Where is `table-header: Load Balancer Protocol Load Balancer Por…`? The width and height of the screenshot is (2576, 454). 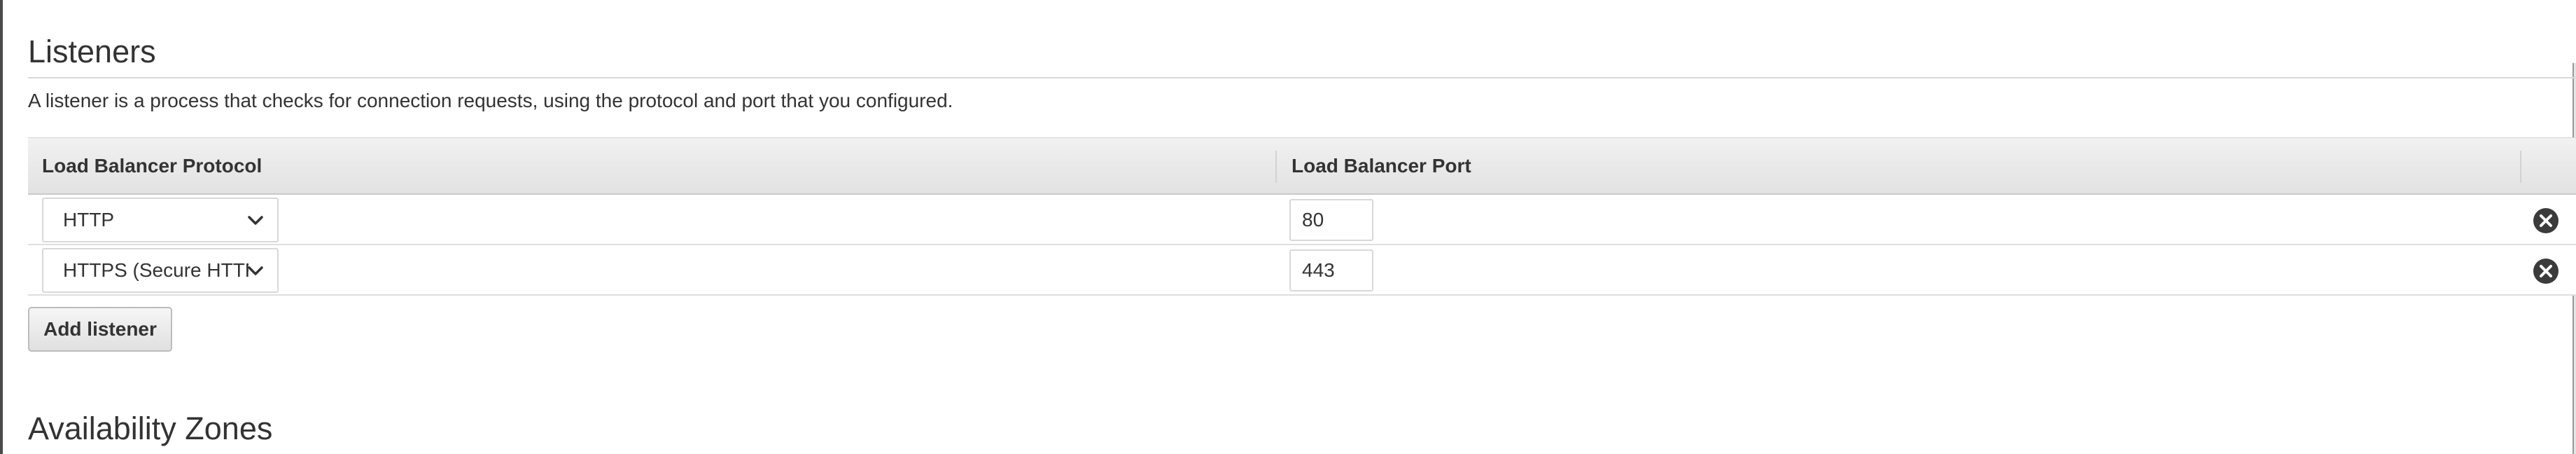
table-header: Load Balancer Protocol Load Balancer Por… is located at coordinates (1302, 166).